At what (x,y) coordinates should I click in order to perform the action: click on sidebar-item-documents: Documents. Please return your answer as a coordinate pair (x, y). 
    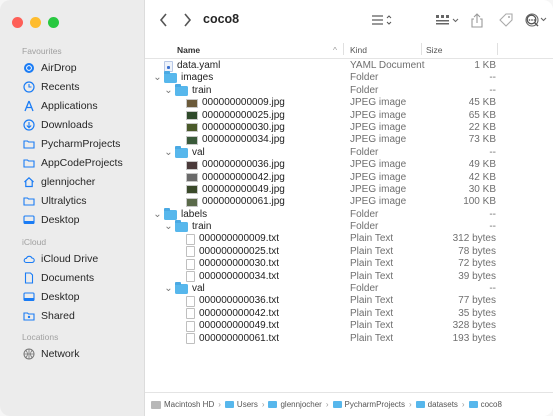
    Looking at the image, I should click on (72, 277).